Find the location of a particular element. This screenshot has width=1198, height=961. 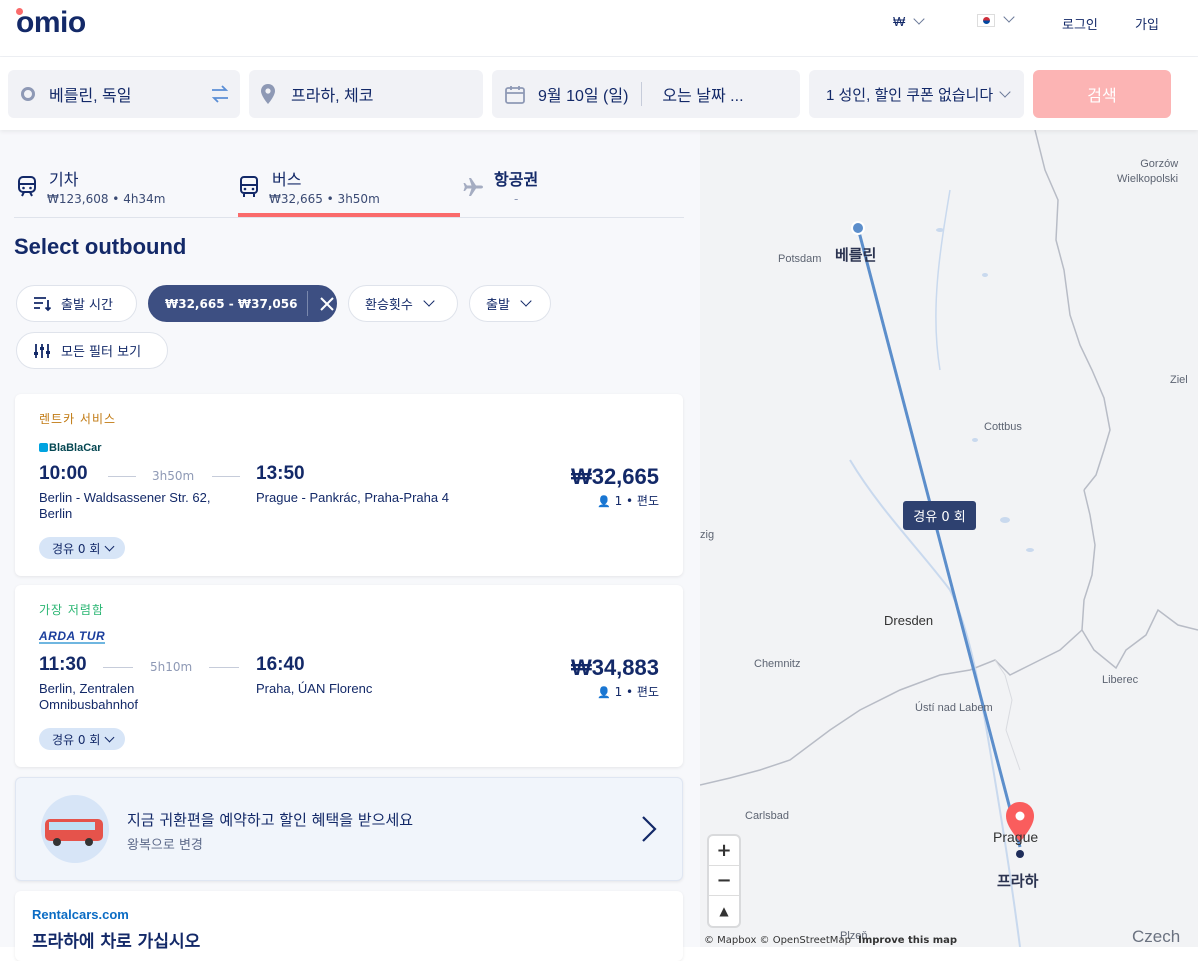

tab-bus-label: 버스 is located at coordinates (287, 179).